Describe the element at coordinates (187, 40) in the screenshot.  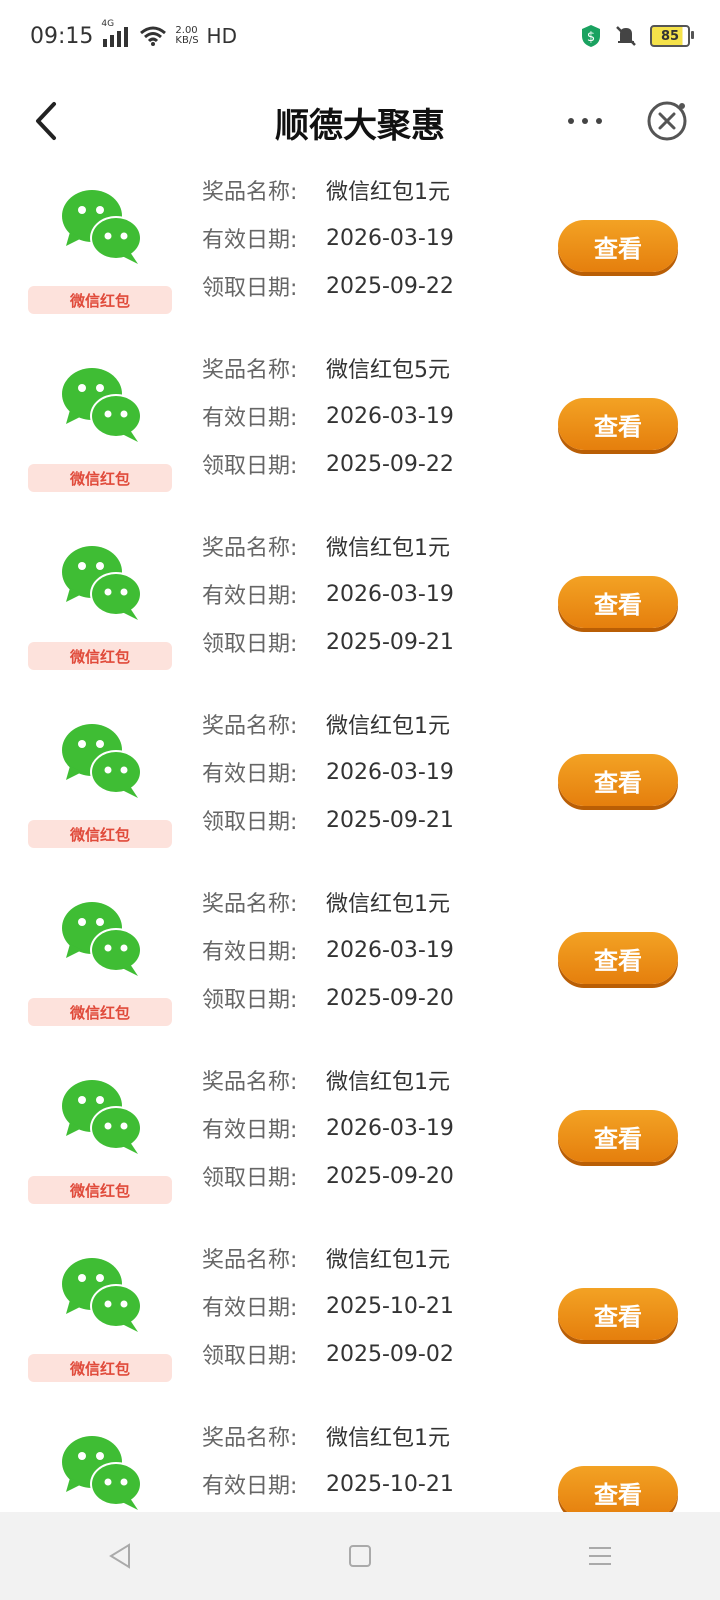
I see `speed-unit: KB/S` at that location.